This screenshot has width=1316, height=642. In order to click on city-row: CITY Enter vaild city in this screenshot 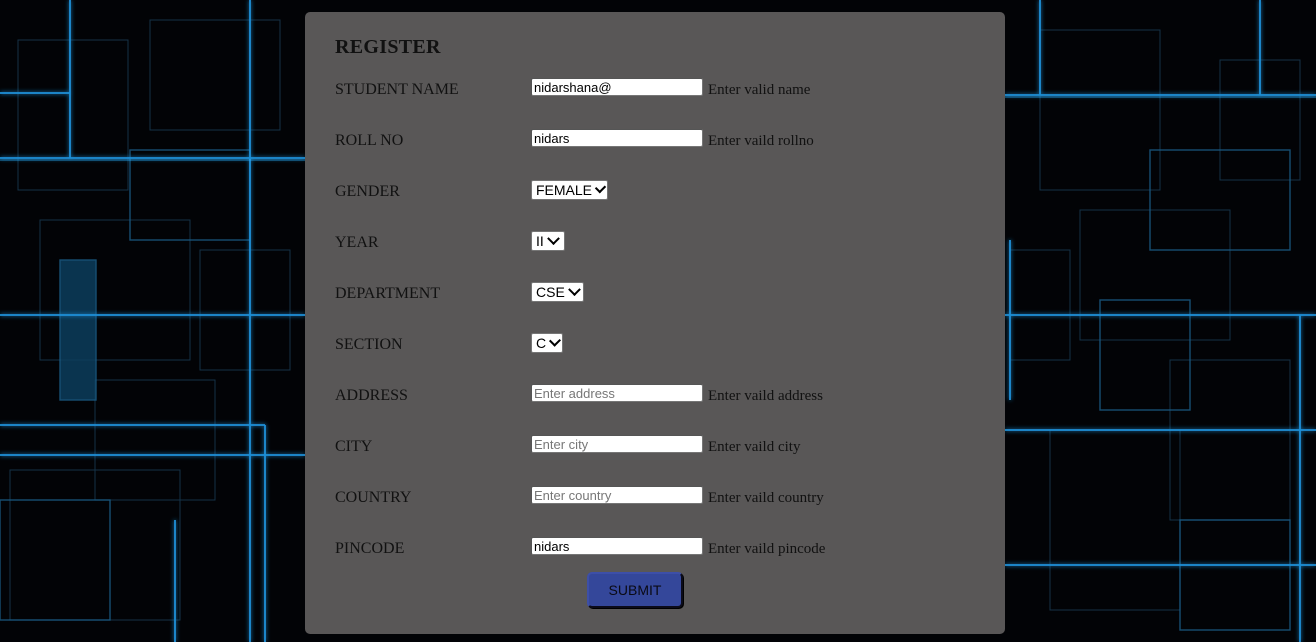, I will do `click(655, 447)`.